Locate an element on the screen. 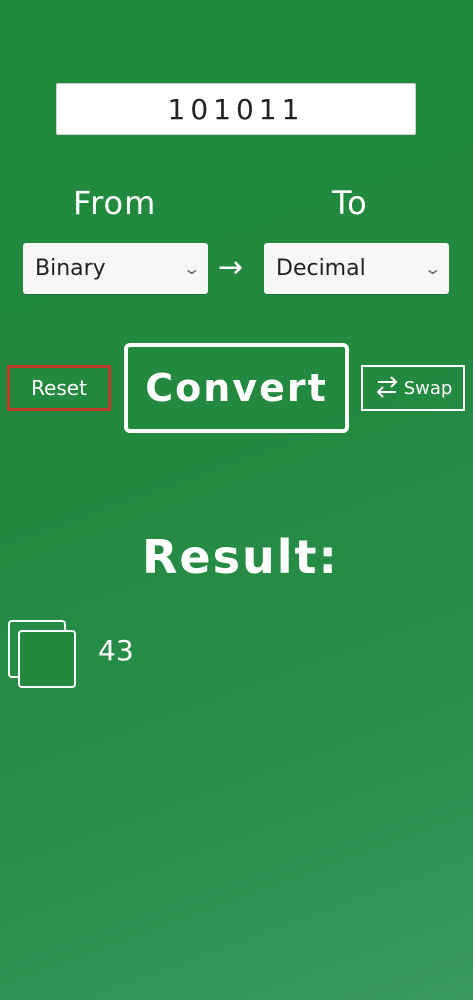 The width and height of the screenshot is (473, 1000). from-label: From is located at coordinates (115, 203).